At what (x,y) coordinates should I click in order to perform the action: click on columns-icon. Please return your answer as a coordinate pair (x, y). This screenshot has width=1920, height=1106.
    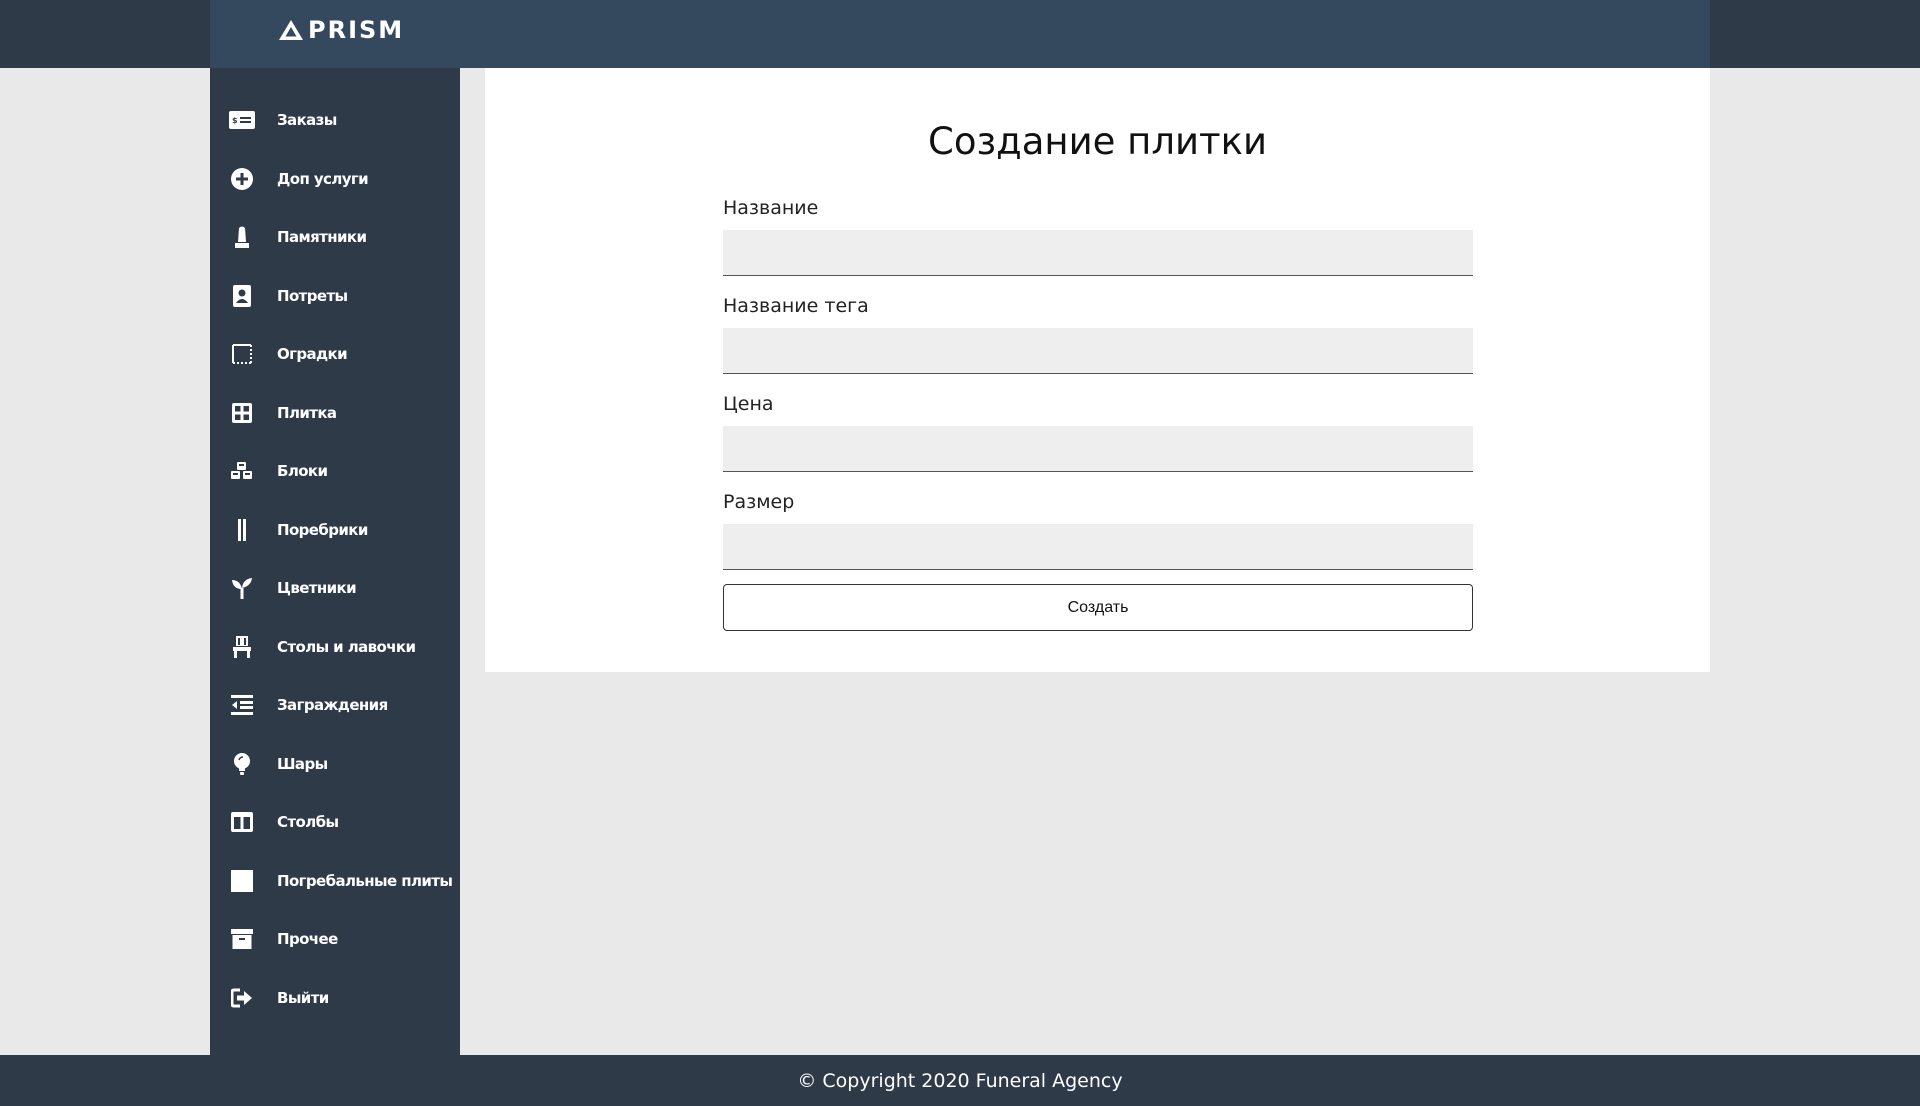
    Looking at the image, I should click on (242, 822).